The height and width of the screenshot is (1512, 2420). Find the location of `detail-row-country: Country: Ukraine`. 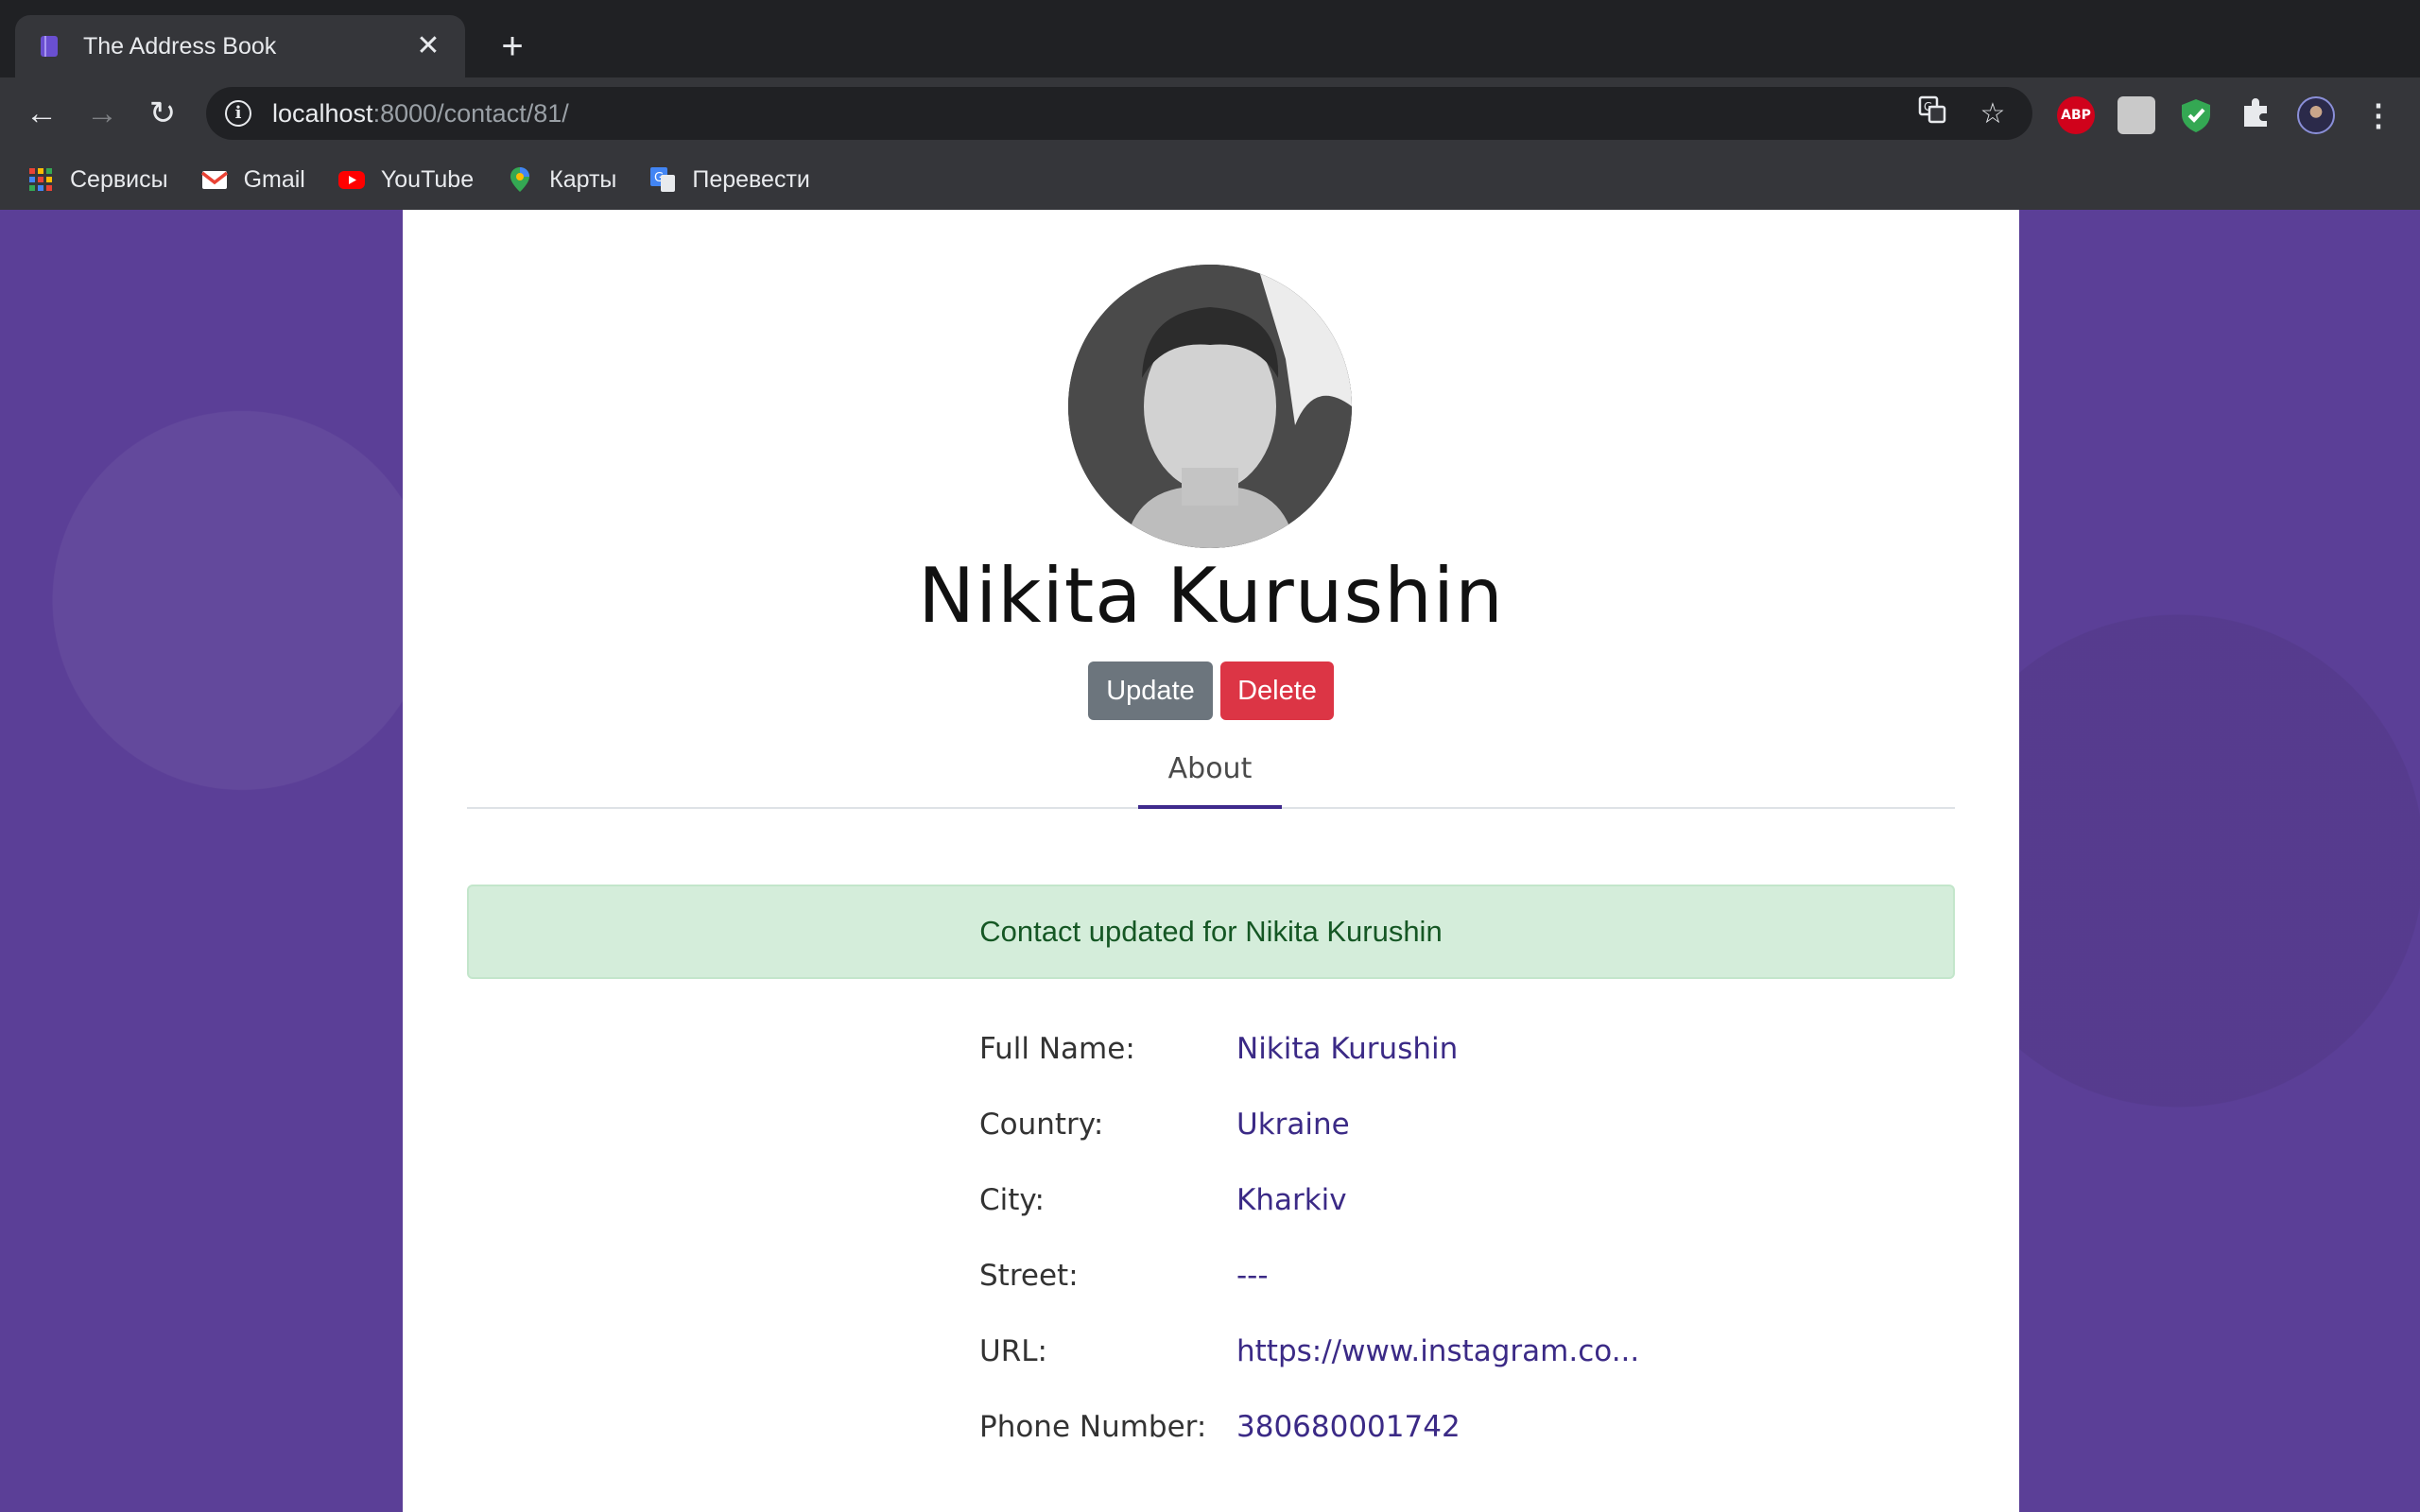

detail-row-country: Country: Ukraine is located at coordinates (1309, 1124).